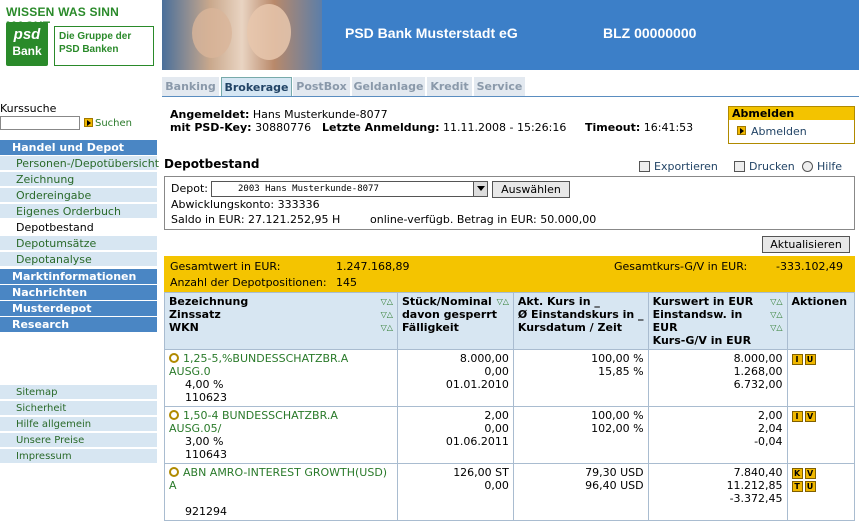 The height and width of the screenshot is (521, 859). What do you see at coordinates (78, 408) in the screenshot?
I see `footer-link-sicherheit: Sicherheit` at bounding box center [78, 408].